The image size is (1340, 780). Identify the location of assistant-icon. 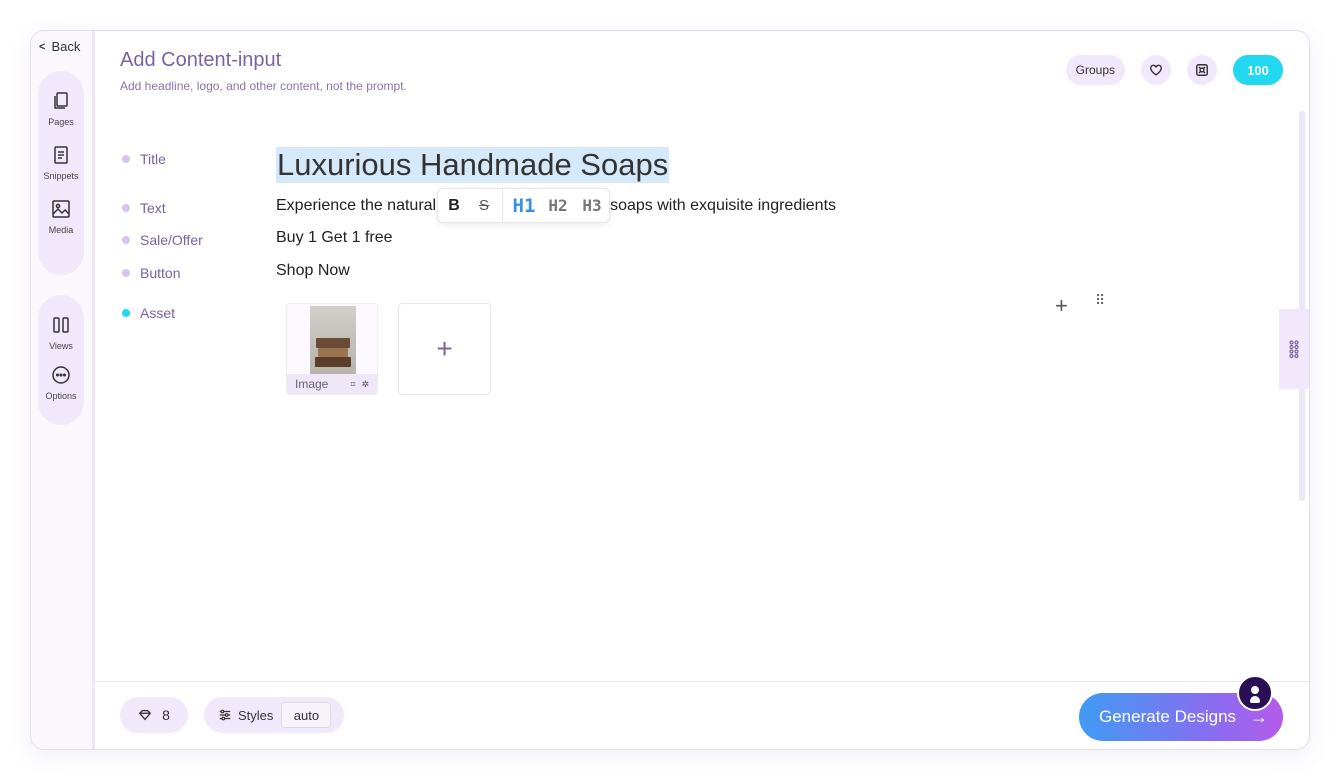
(1255, 690).